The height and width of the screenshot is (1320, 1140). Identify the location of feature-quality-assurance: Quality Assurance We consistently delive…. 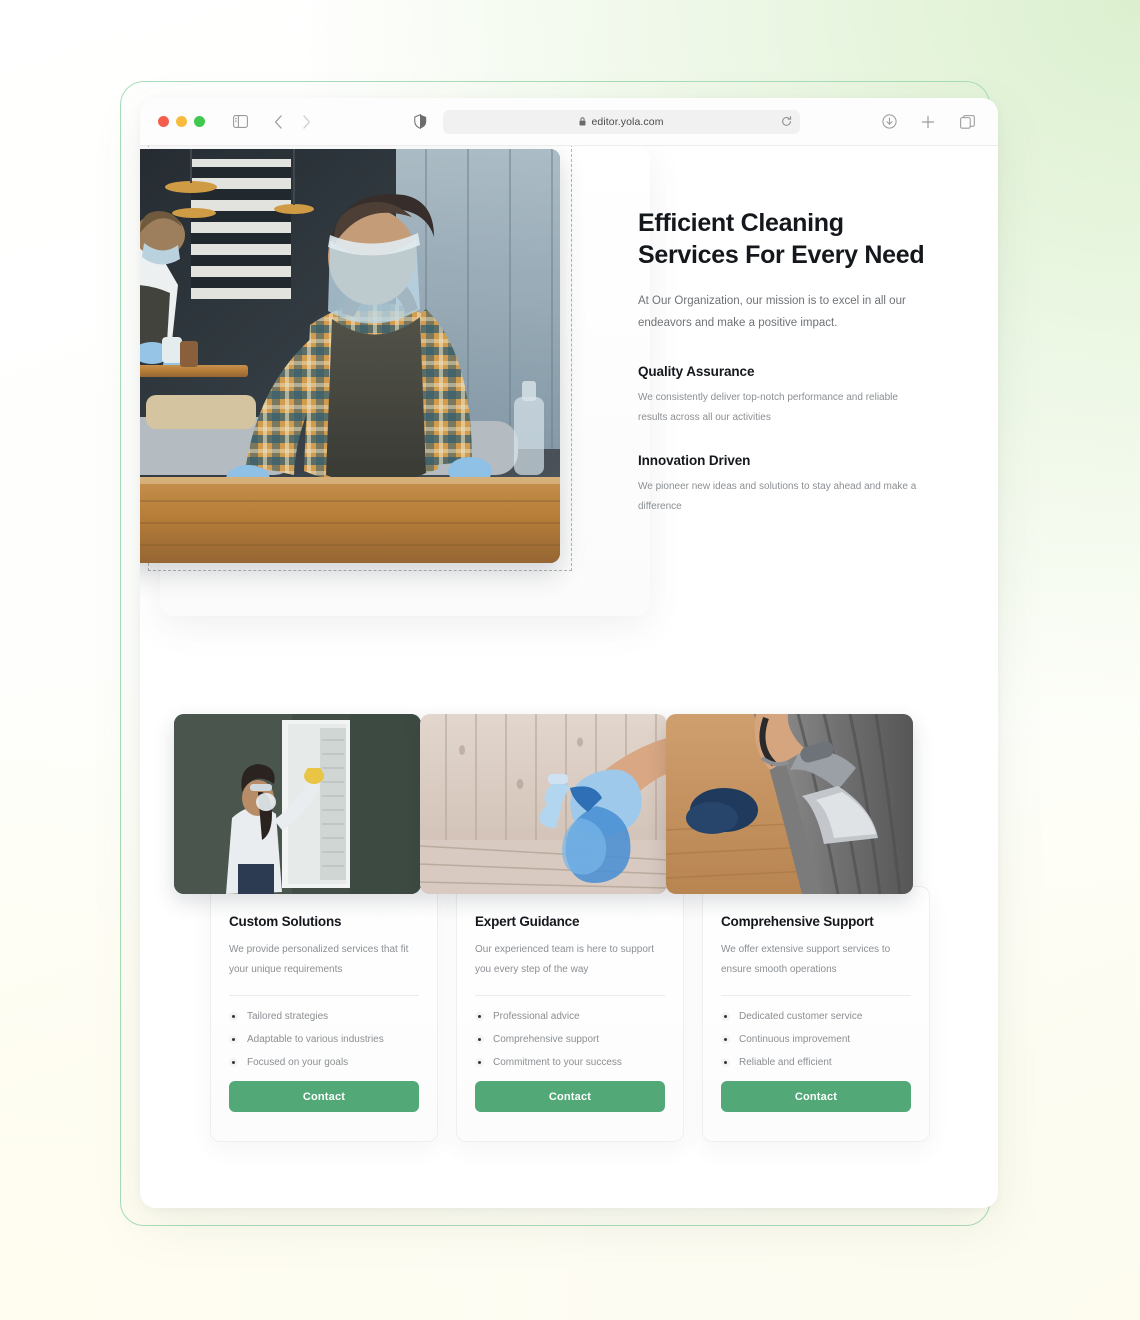
(783, 395).